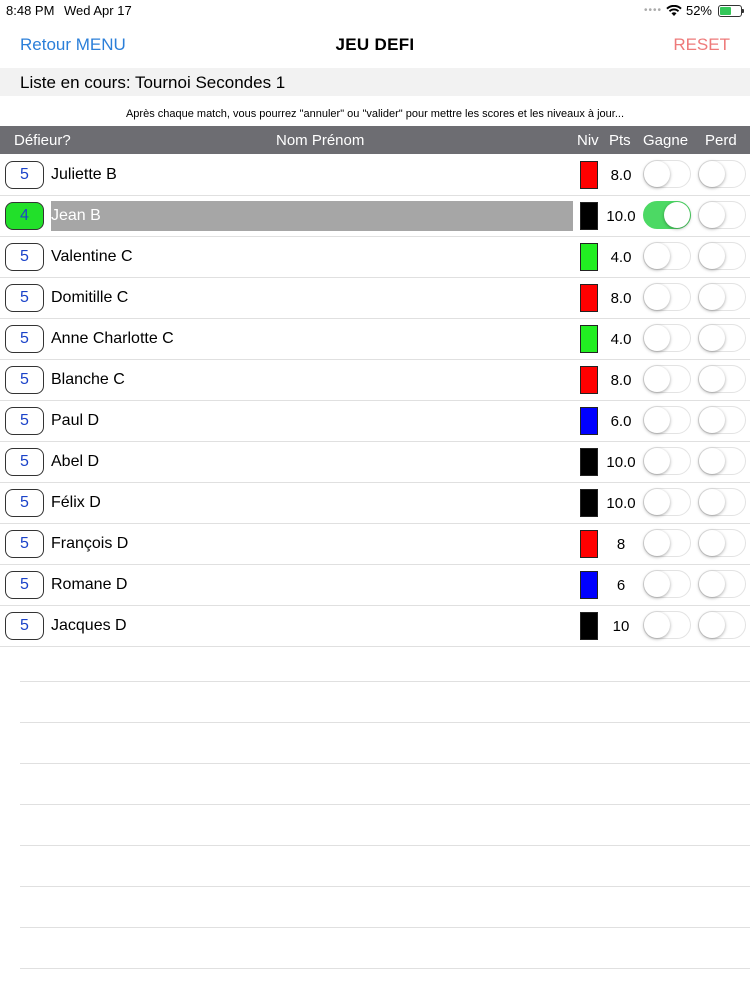  I want to click on player-row: 5 François D 8, so click(375, 544).